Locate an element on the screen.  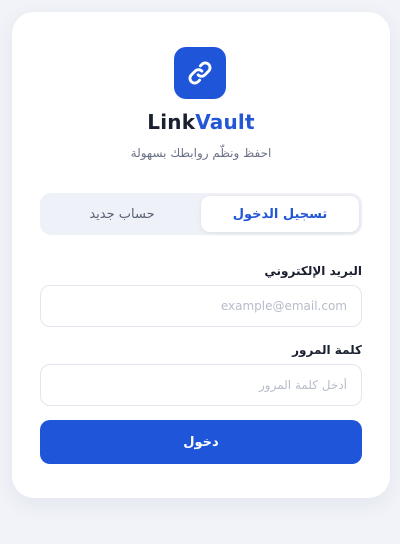
auth-tabs: تسجيل الدخول حساب جديد is located at coordinates (201, 214).